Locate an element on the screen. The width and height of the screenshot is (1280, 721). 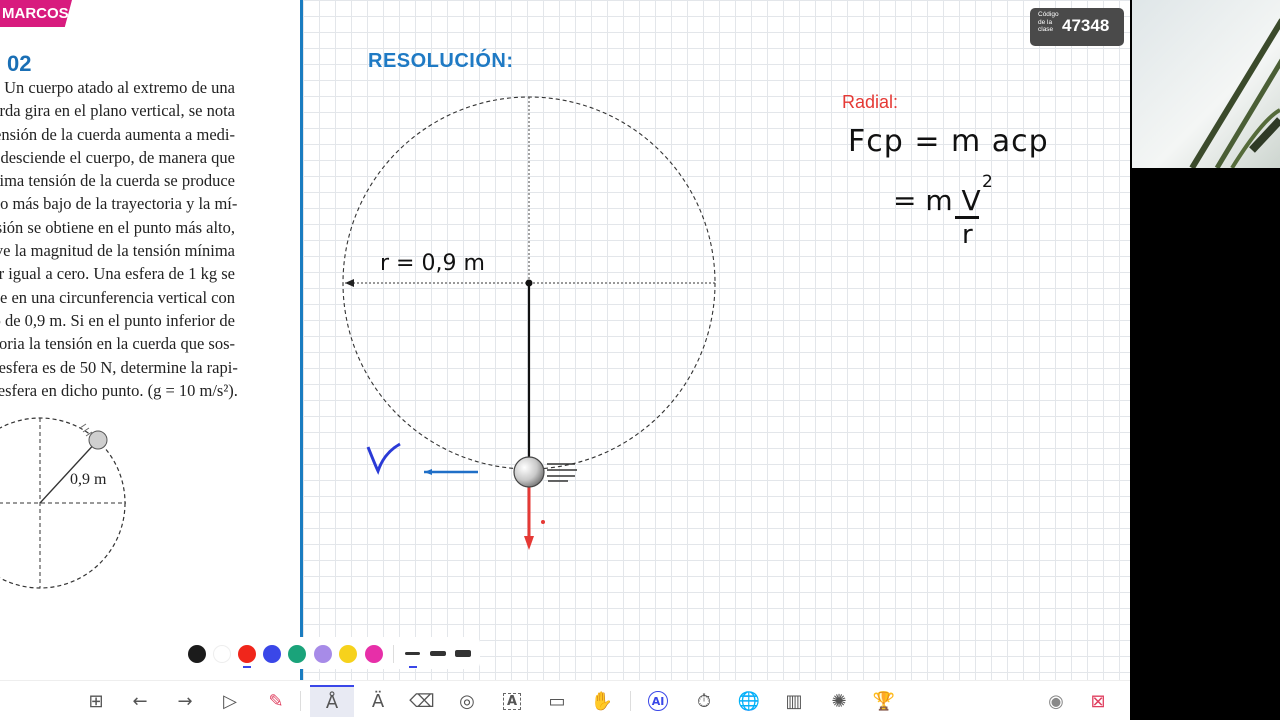
highlighter-icon: Ä is located at coordinates (378, 701).